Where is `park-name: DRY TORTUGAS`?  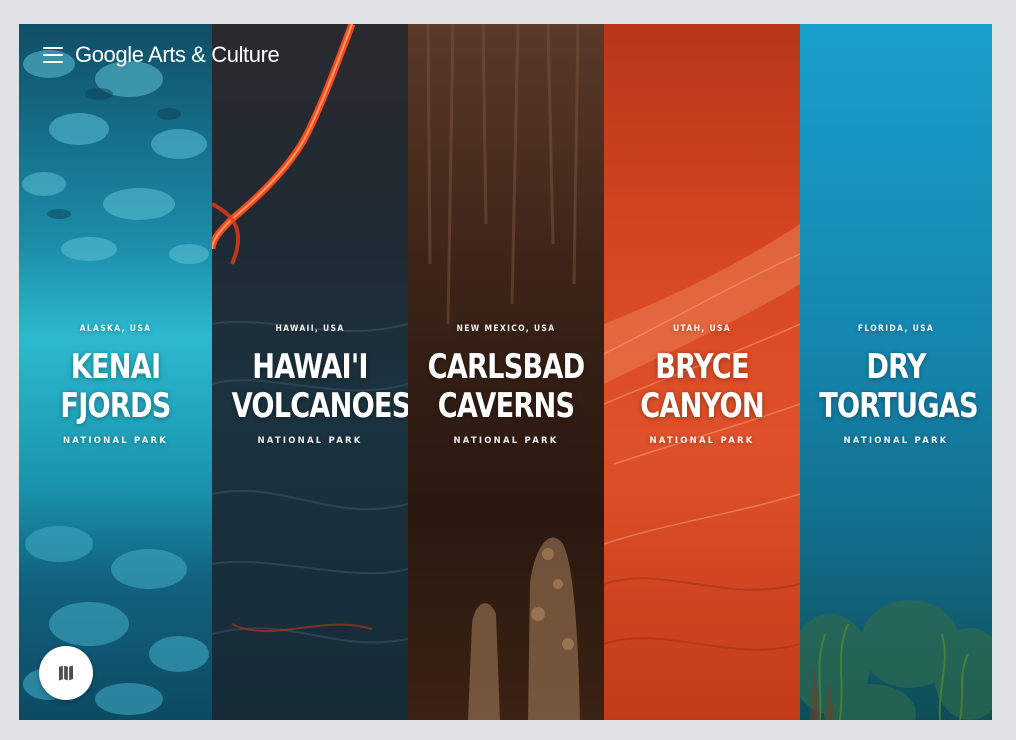
park-name: DRY TORTUGAS is located at coordinates (898, 386).